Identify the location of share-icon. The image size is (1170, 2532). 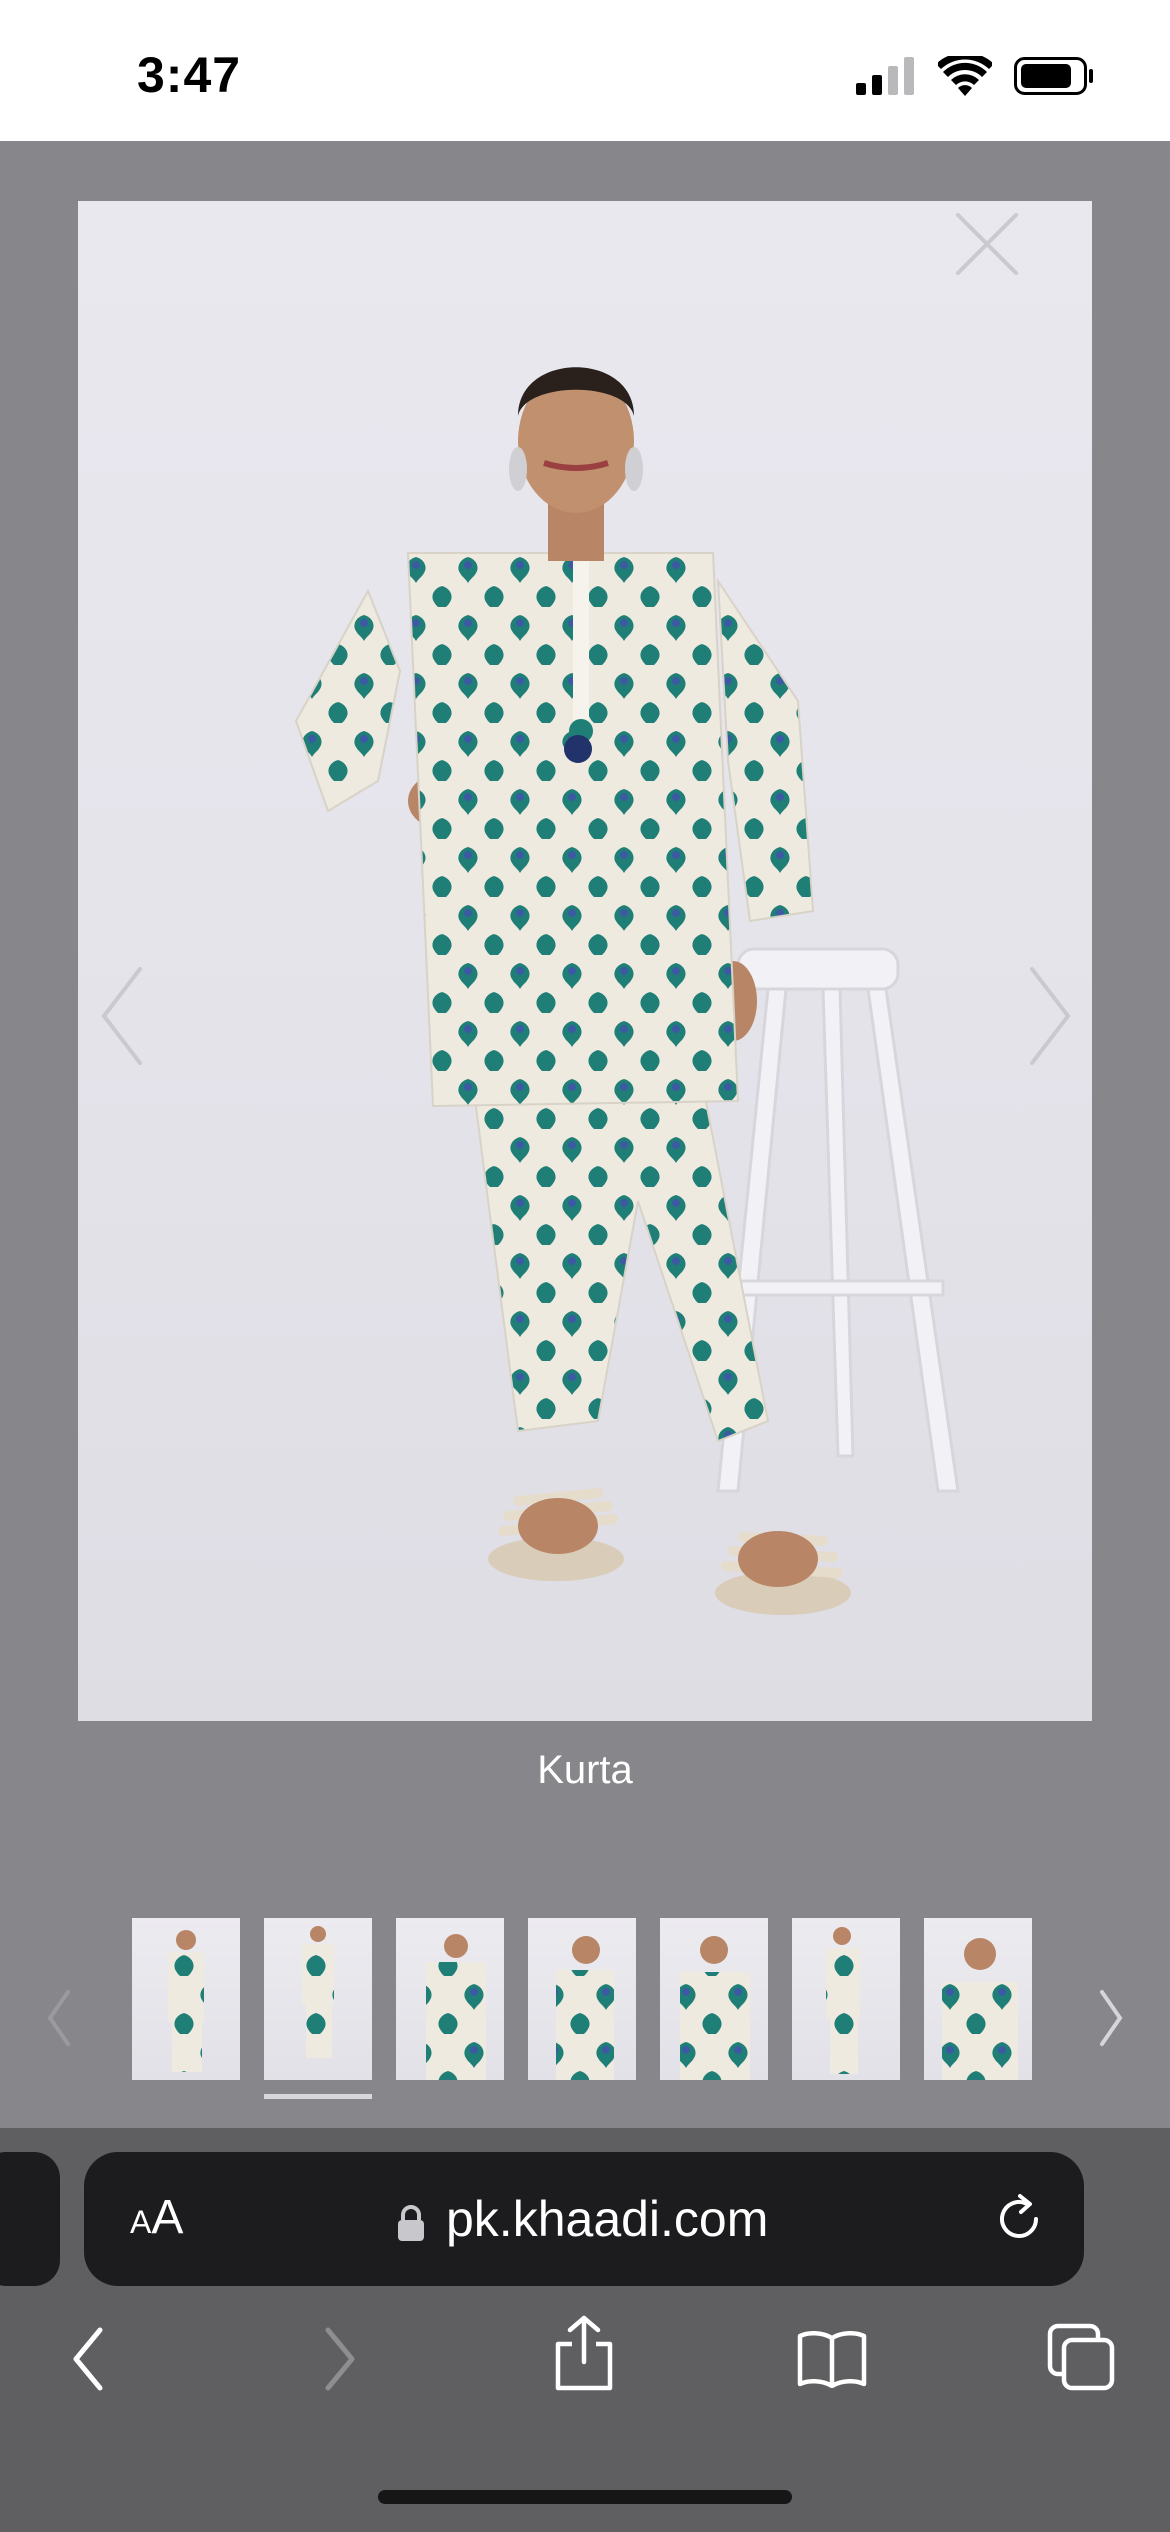
(584, 2353).